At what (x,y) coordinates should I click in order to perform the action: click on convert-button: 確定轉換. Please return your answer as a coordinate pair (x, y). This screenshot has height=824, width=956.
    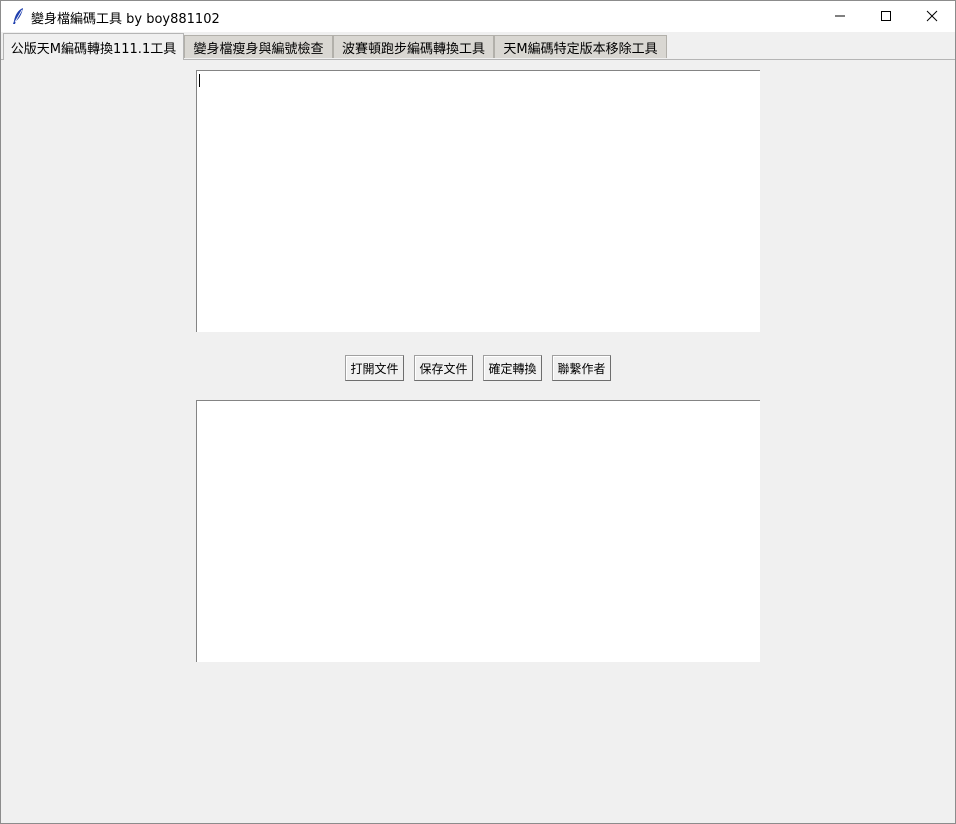
    Looking at the image, I should click on (512, 368).